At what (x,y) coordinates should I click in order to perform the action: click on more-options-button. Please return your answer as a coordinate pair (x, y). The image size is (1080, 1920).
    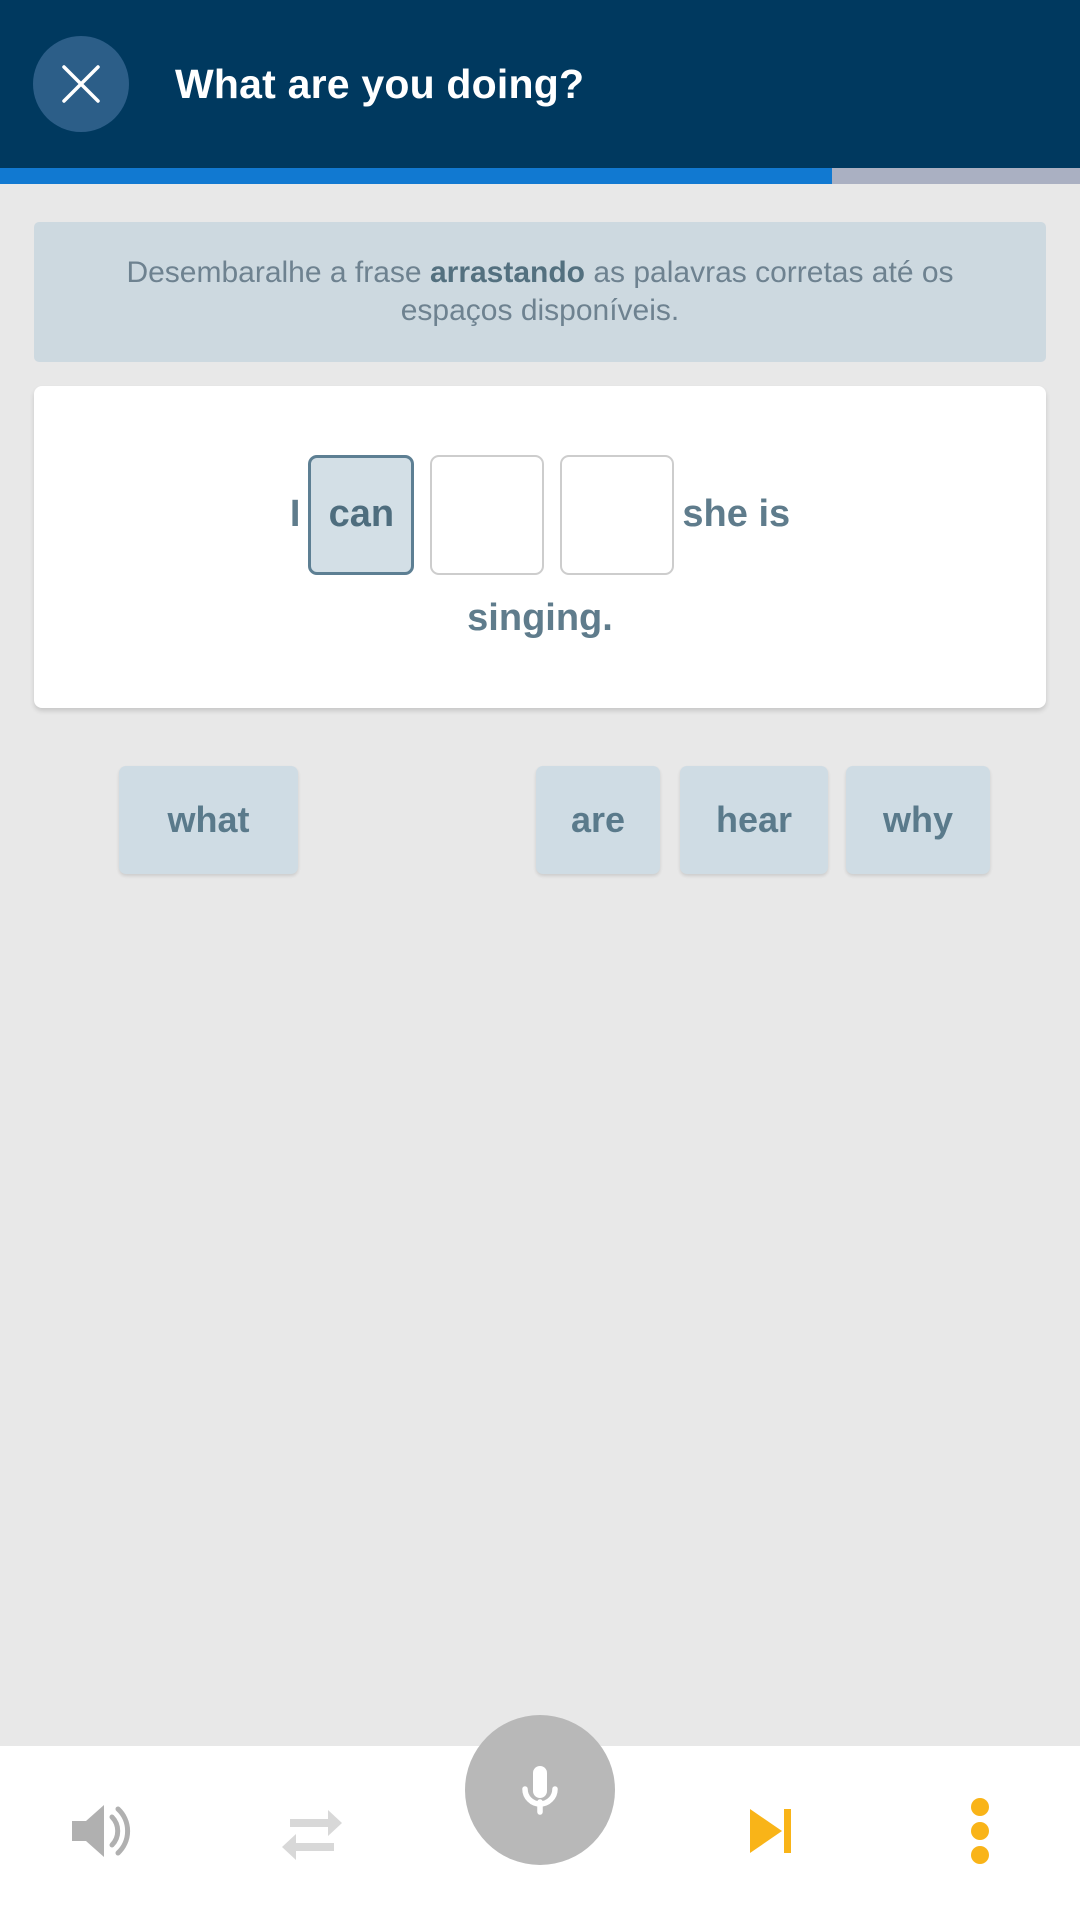
    Looking at the image, I should click on (980, 1833).